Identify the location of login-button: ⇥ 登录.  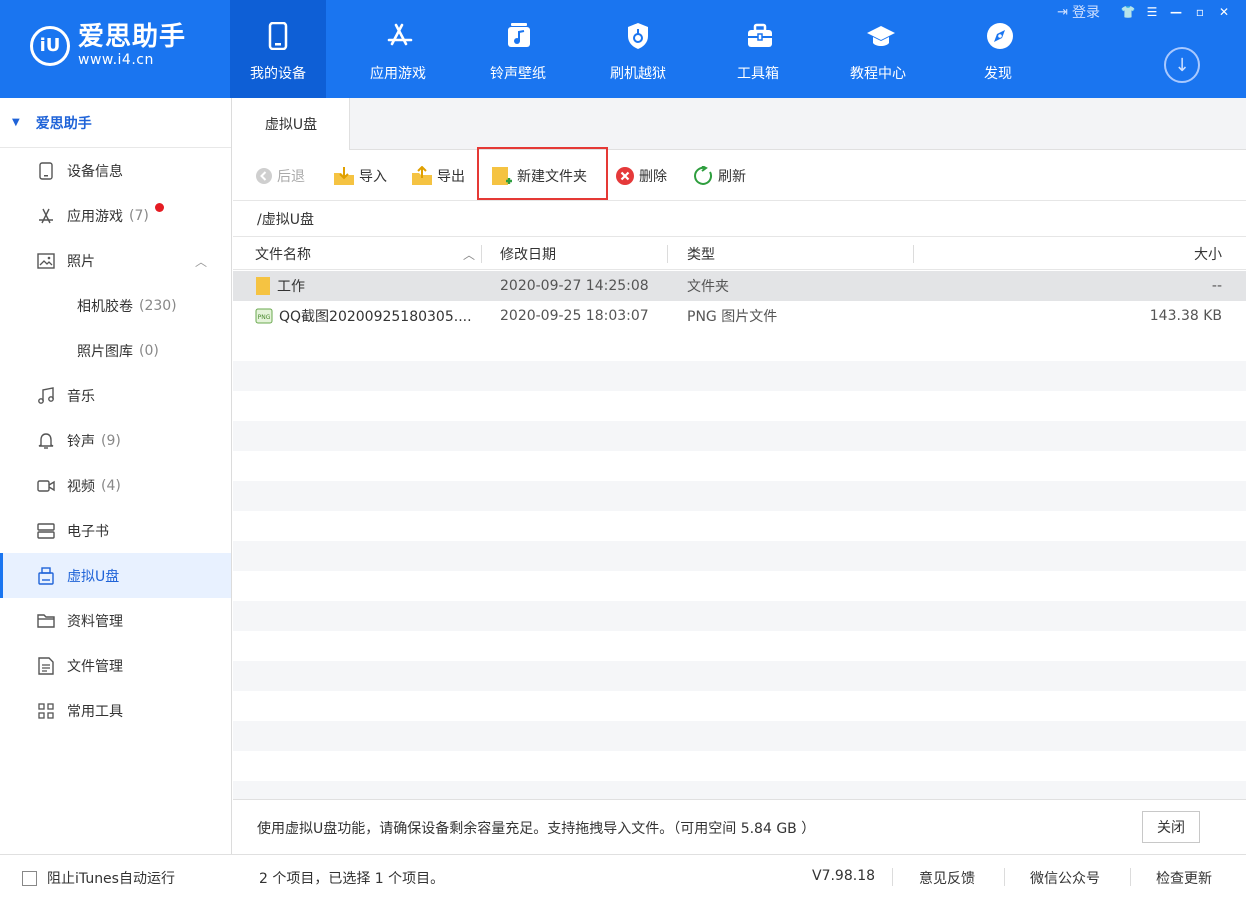
(1078, 12).